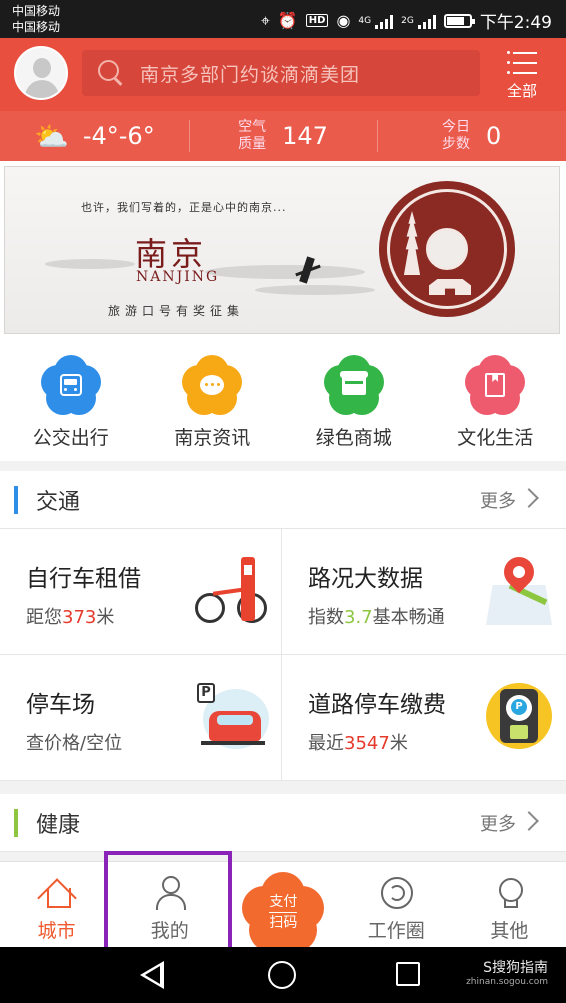  Describe the element at coordinates (408, 974) in the screenshot. I see `recent-apps-icon` at that location.